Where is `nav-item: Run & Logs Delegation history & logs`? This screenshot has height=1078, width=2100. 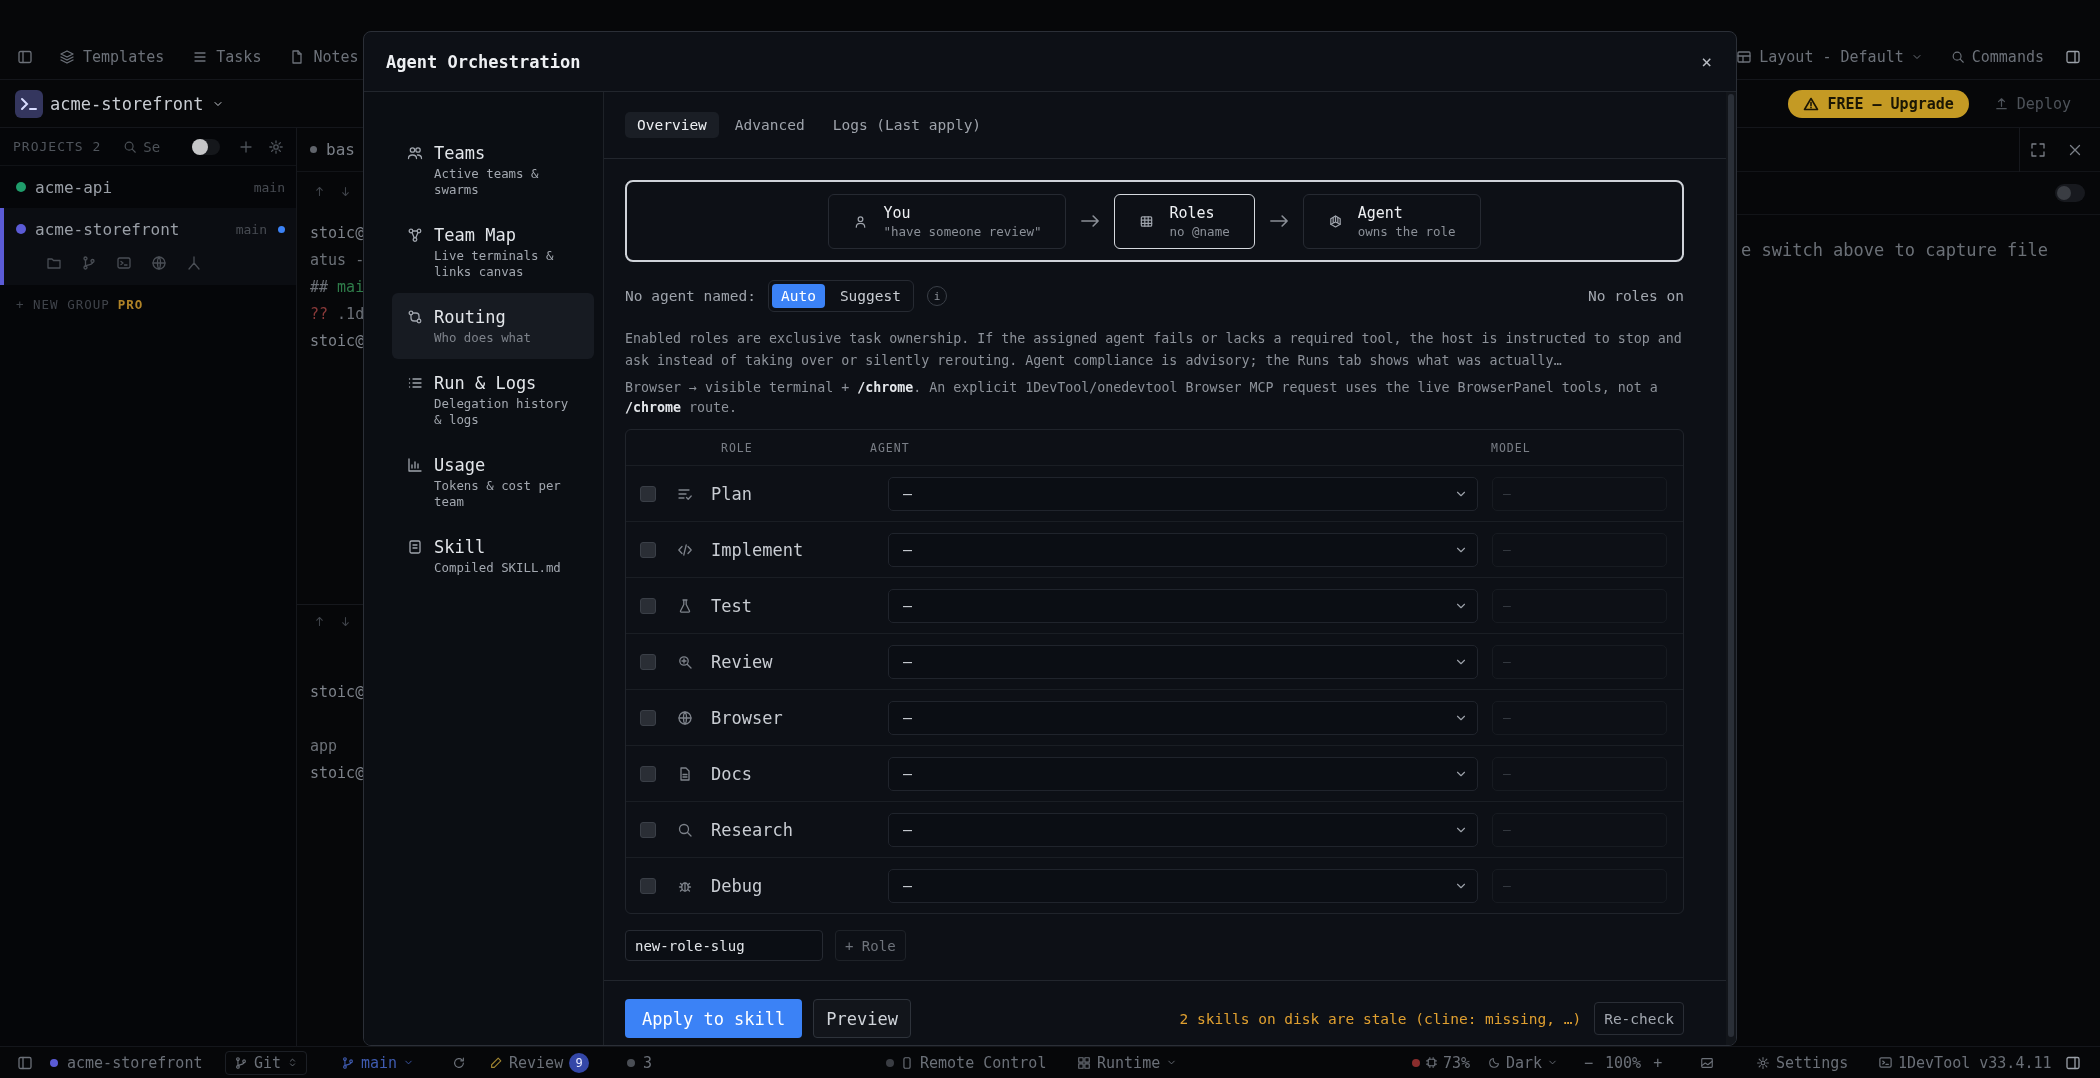 nav-item: Run & Logs Delegation history & logs is located at coordinates (493, 400).